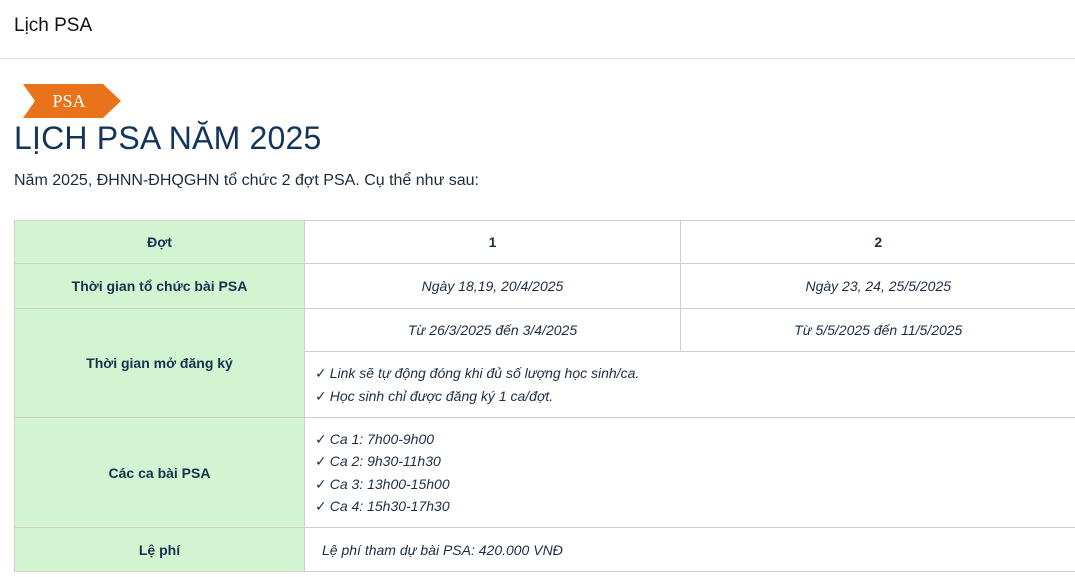 The image size is (1075, 577). I want to click on registration-2-cell: Từ 5/5/2025 đến 11/5/2025, so click(877, 330).